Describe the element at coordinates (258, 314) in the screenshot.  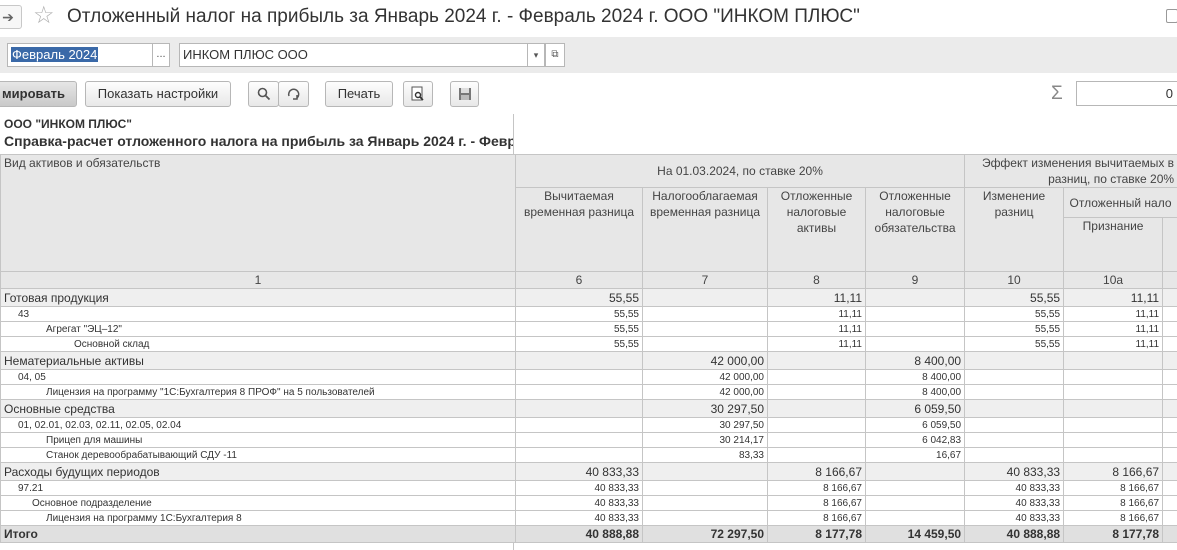
I see `row-label: 43` at that location.